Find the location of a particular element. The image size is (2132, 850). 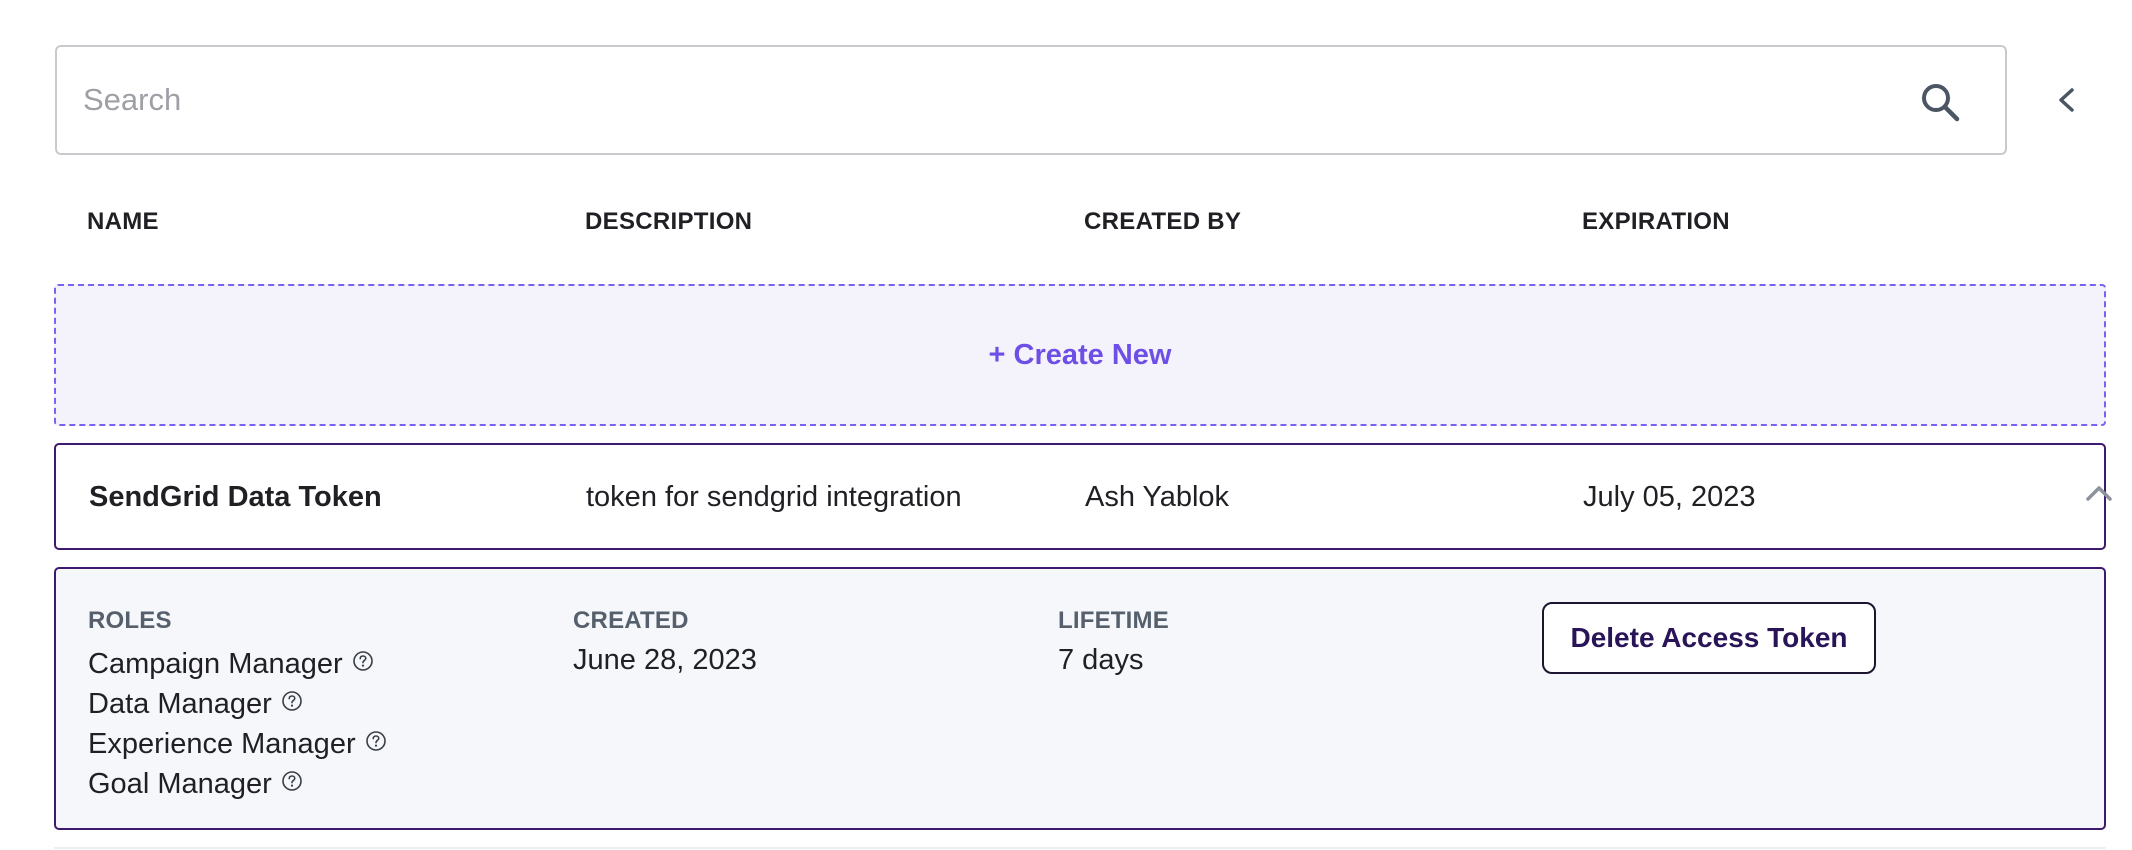

chevron-left-icon is located at coordinates (2066, 100).